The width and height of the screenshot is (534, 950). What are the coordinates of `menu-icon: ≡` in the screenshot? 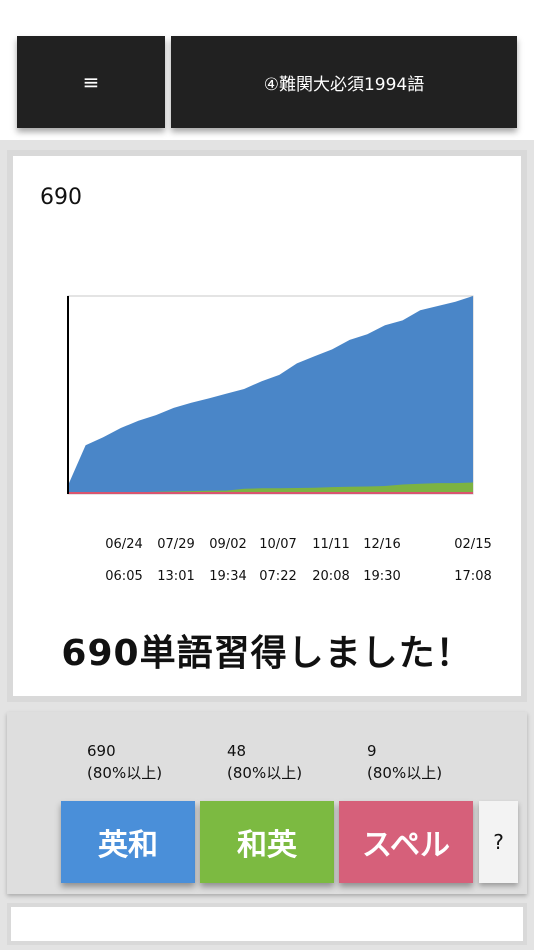 It's located at (91, 82).